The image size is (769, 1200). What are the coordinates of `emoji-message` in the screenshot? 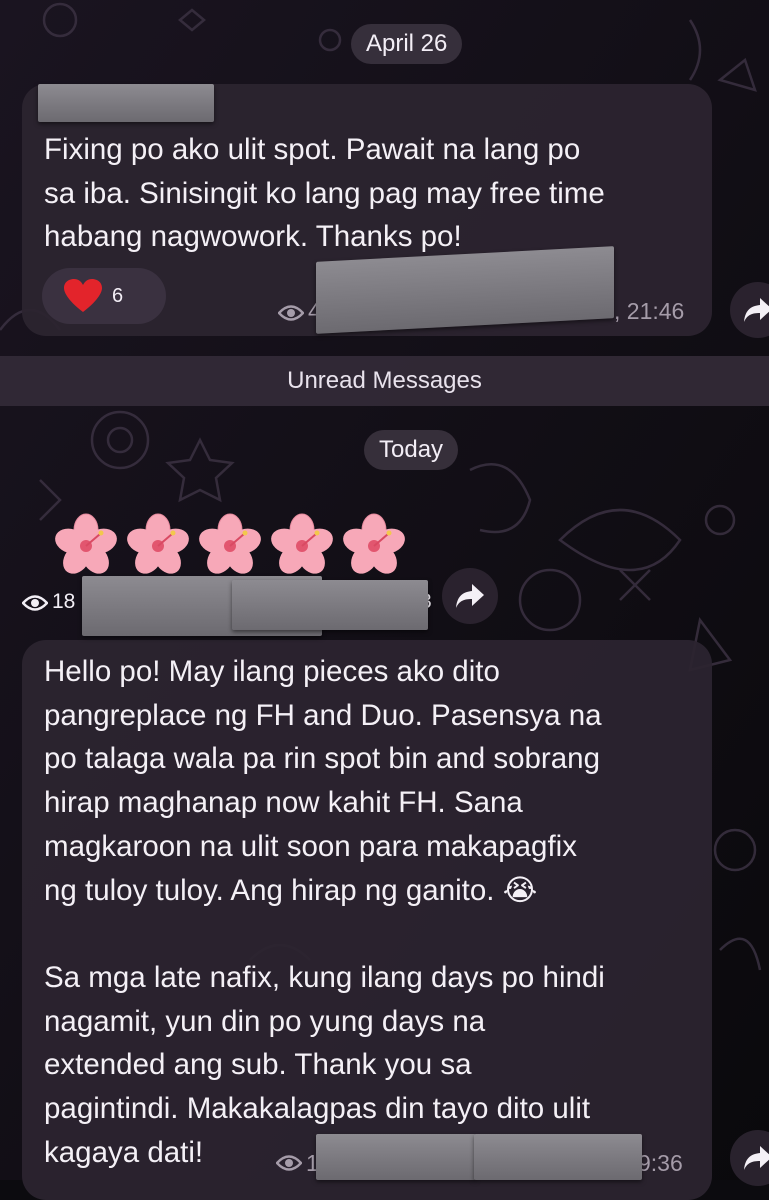 It's located at (230, 546).